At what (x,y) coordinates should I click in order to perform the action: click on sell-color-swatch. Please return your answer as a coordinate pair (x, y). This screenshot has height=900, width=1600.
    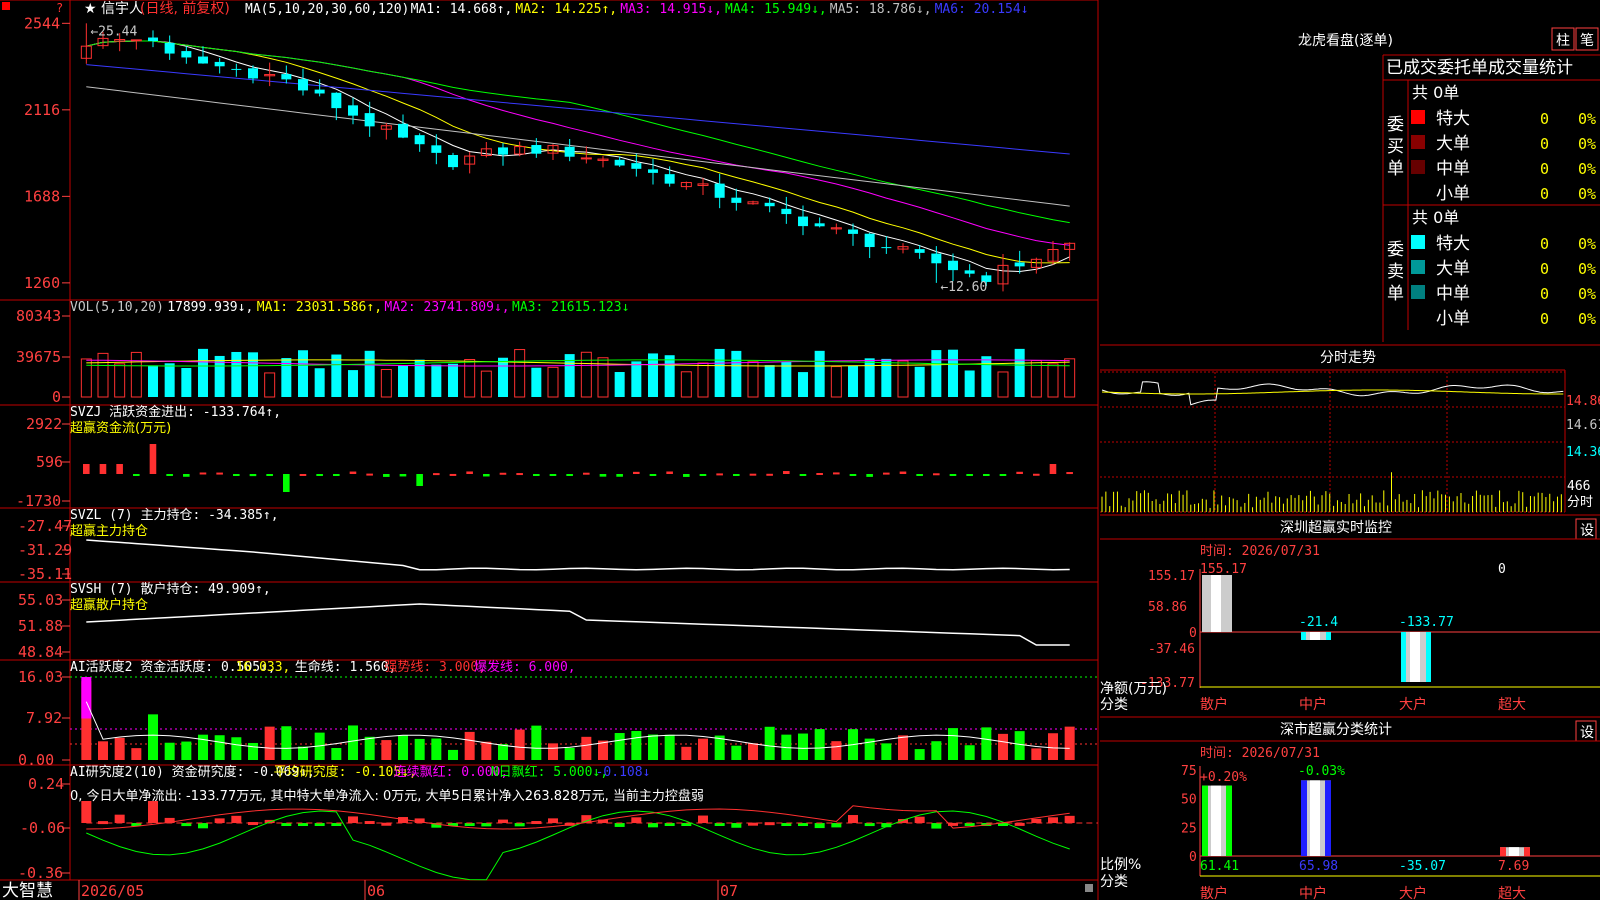
    Looking at the image, I should click on (1418, 292).